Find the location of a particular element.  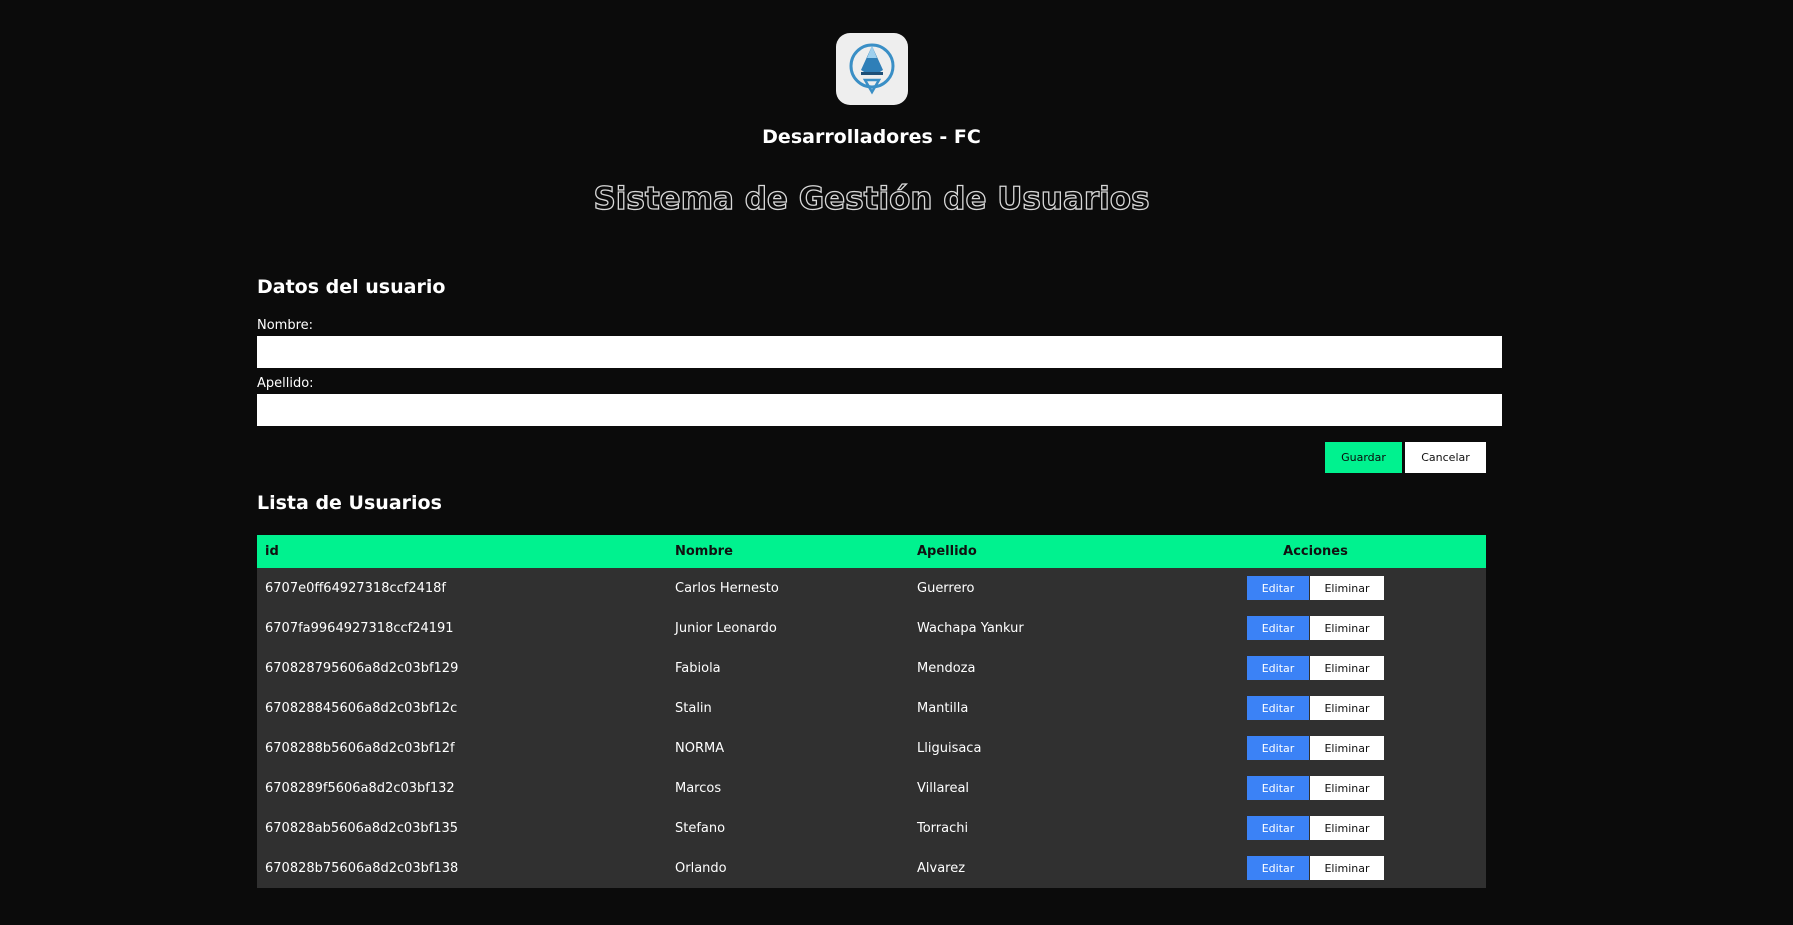

cell-apellido: Mendoza is located at coordinates (1027, 668).